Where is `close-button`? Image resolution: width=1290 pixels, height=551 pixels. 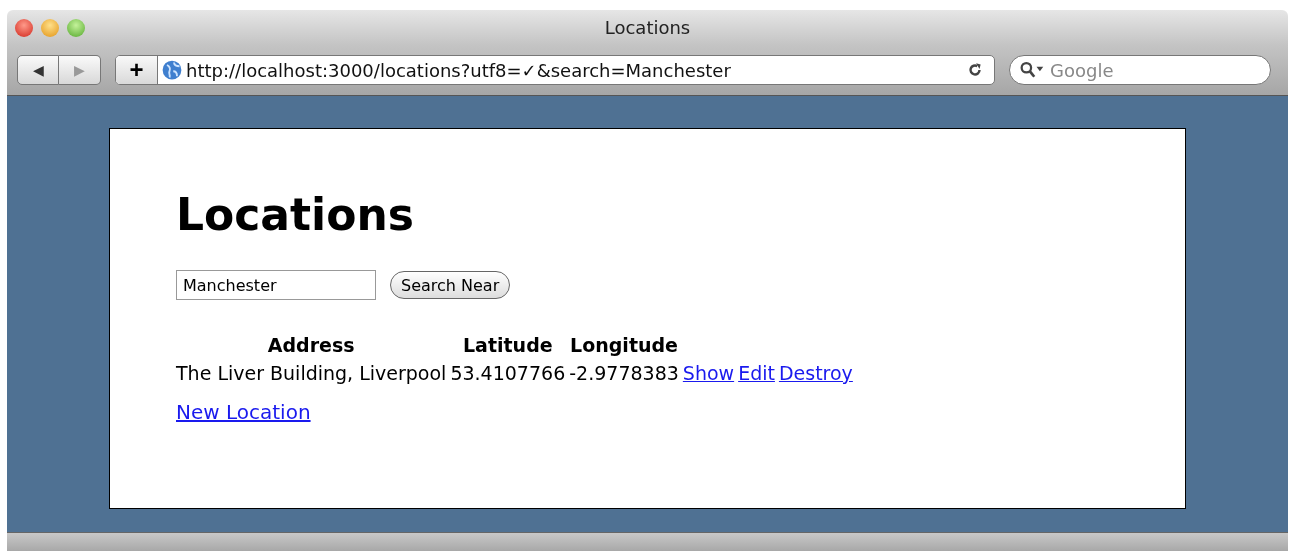 close-button is located at coordinates (24, 27).